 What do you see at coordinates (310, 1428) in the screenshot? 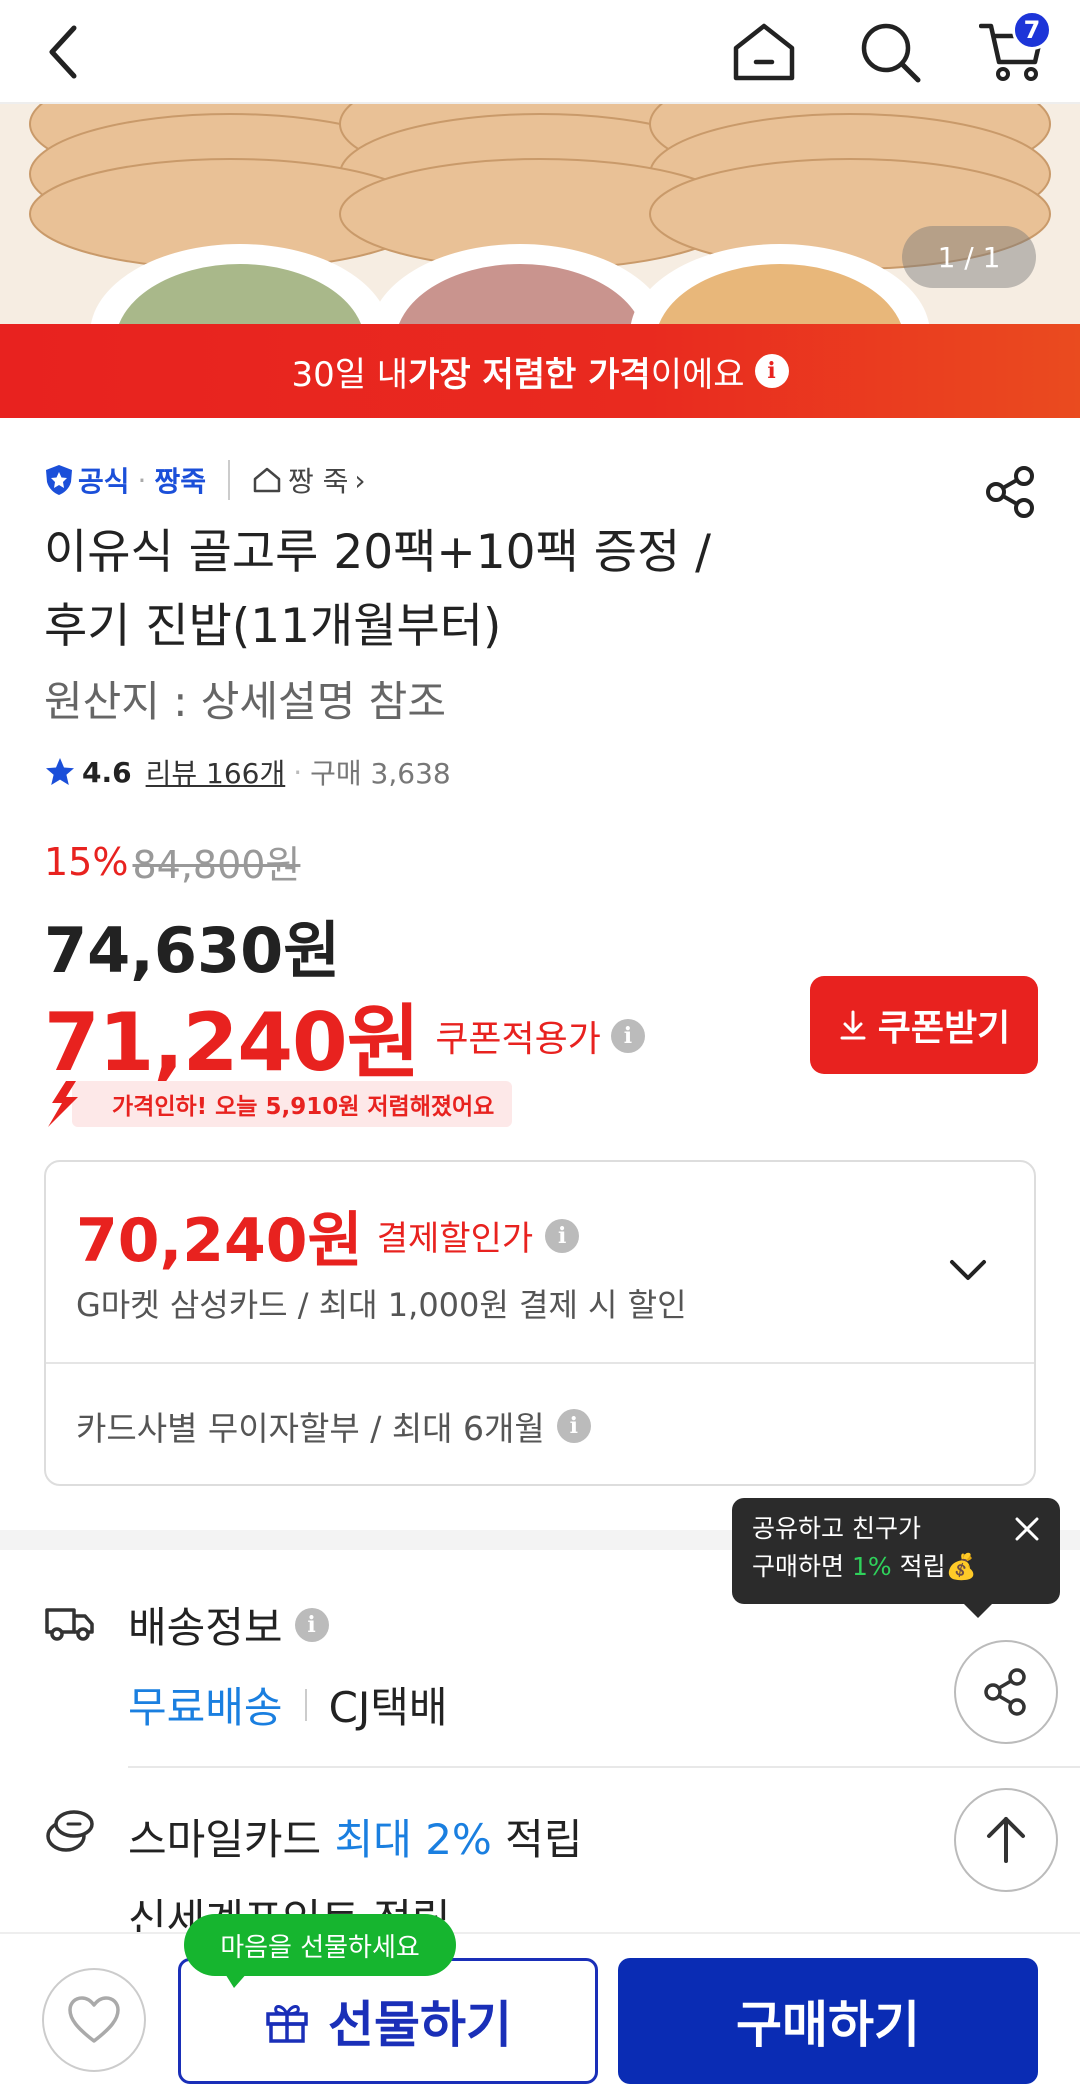
I see `installment-text: 카드사별 무이자할부 / 최대 6개월` at bounding box center [310, 1428].